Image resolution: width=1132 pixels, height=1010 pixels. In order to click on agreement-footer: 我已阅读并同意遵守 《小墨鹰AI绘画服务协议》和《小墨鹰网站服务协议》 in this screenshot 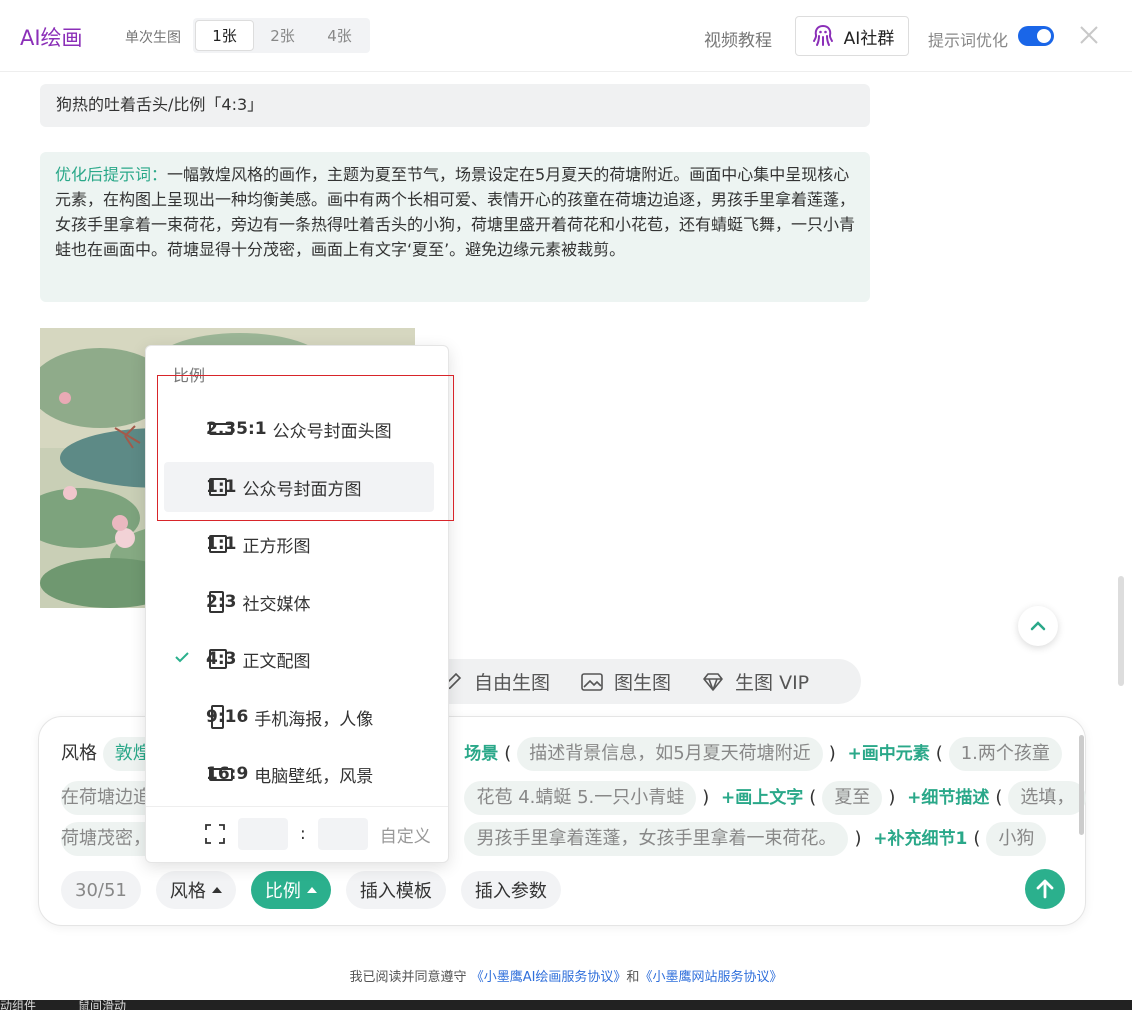, I will do `click(566, 975)`.